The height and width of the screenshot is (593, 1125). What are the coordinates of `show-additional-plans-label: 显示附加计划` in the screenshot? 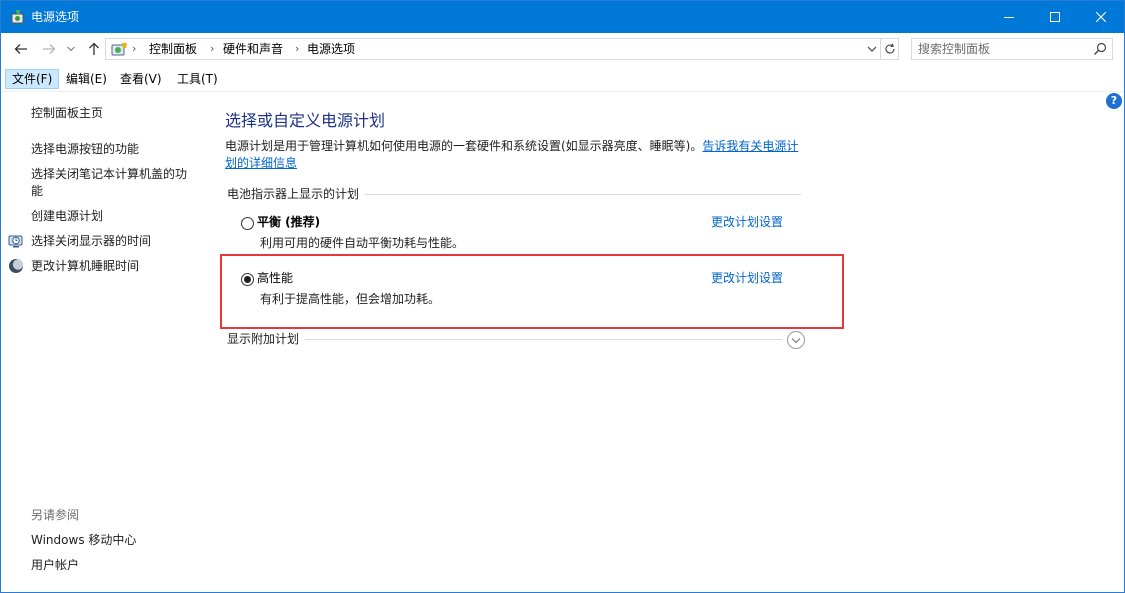 It's located at (266, 339).